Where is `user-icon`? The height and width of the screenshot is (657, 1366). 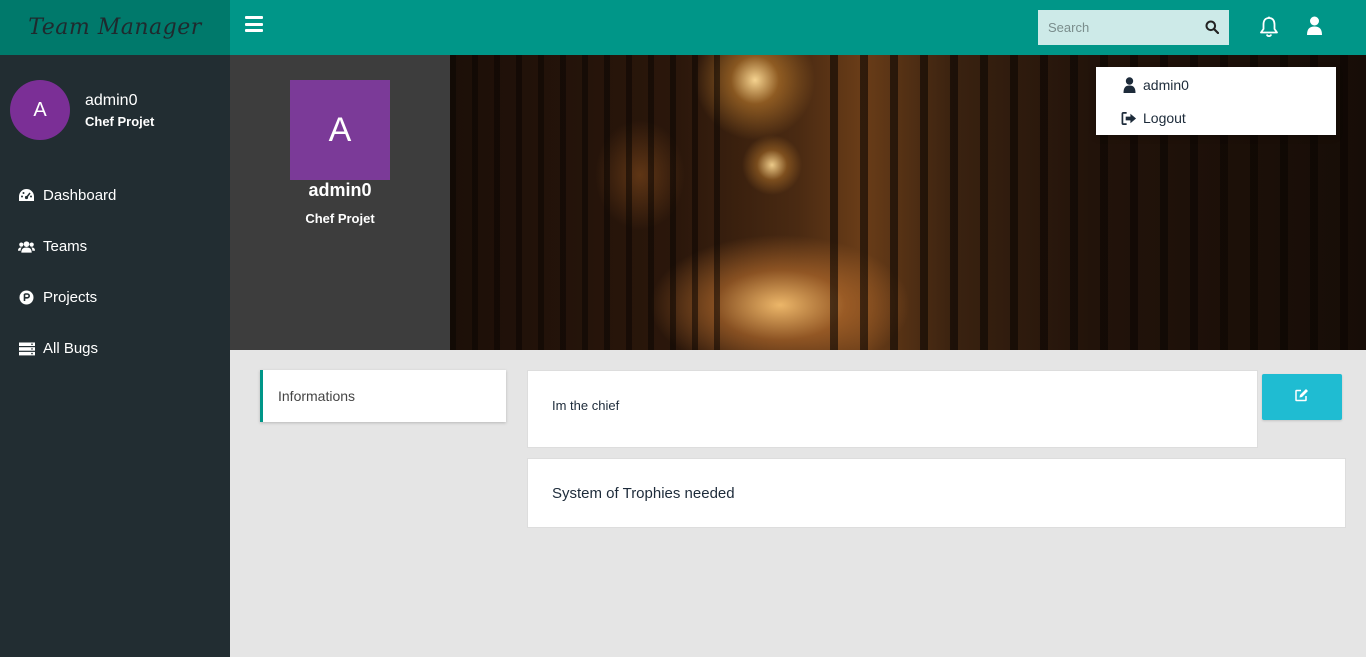 user-icon is located at coordinates (1129, 85).